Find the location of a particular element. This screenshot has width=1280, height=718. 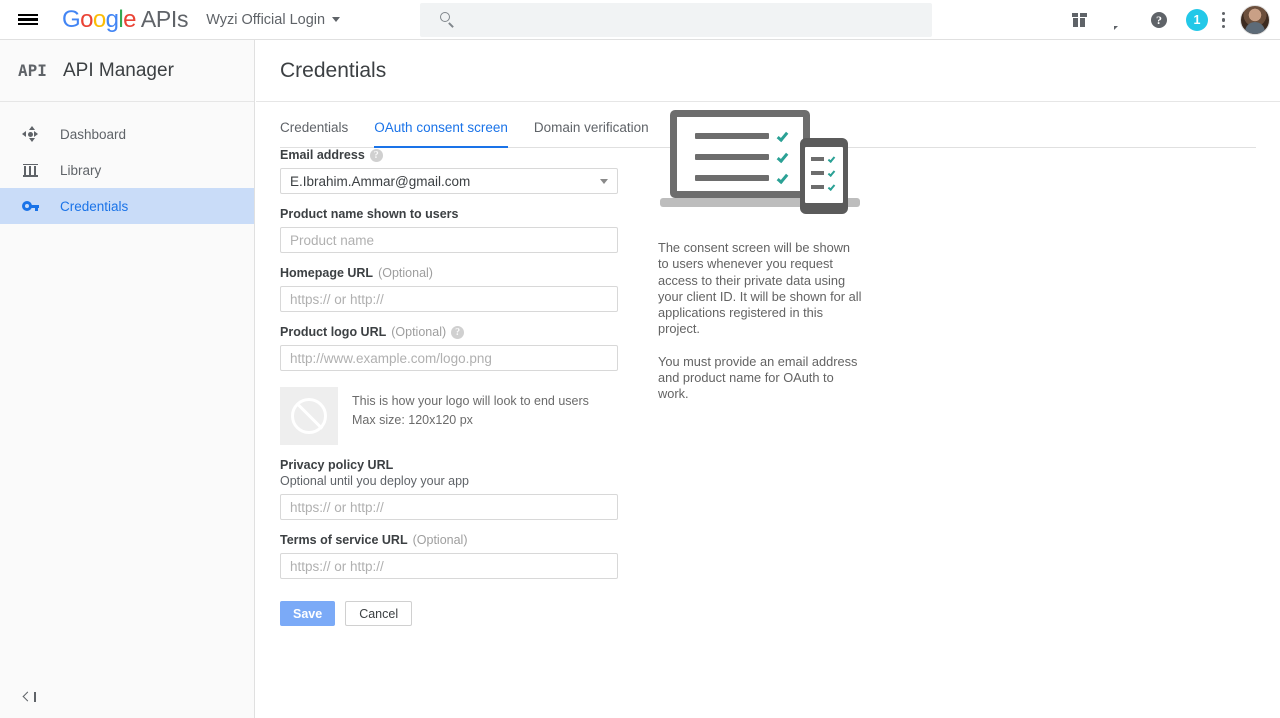

tab-domain-verification: Domain verification is located at coordinates (591, 134).